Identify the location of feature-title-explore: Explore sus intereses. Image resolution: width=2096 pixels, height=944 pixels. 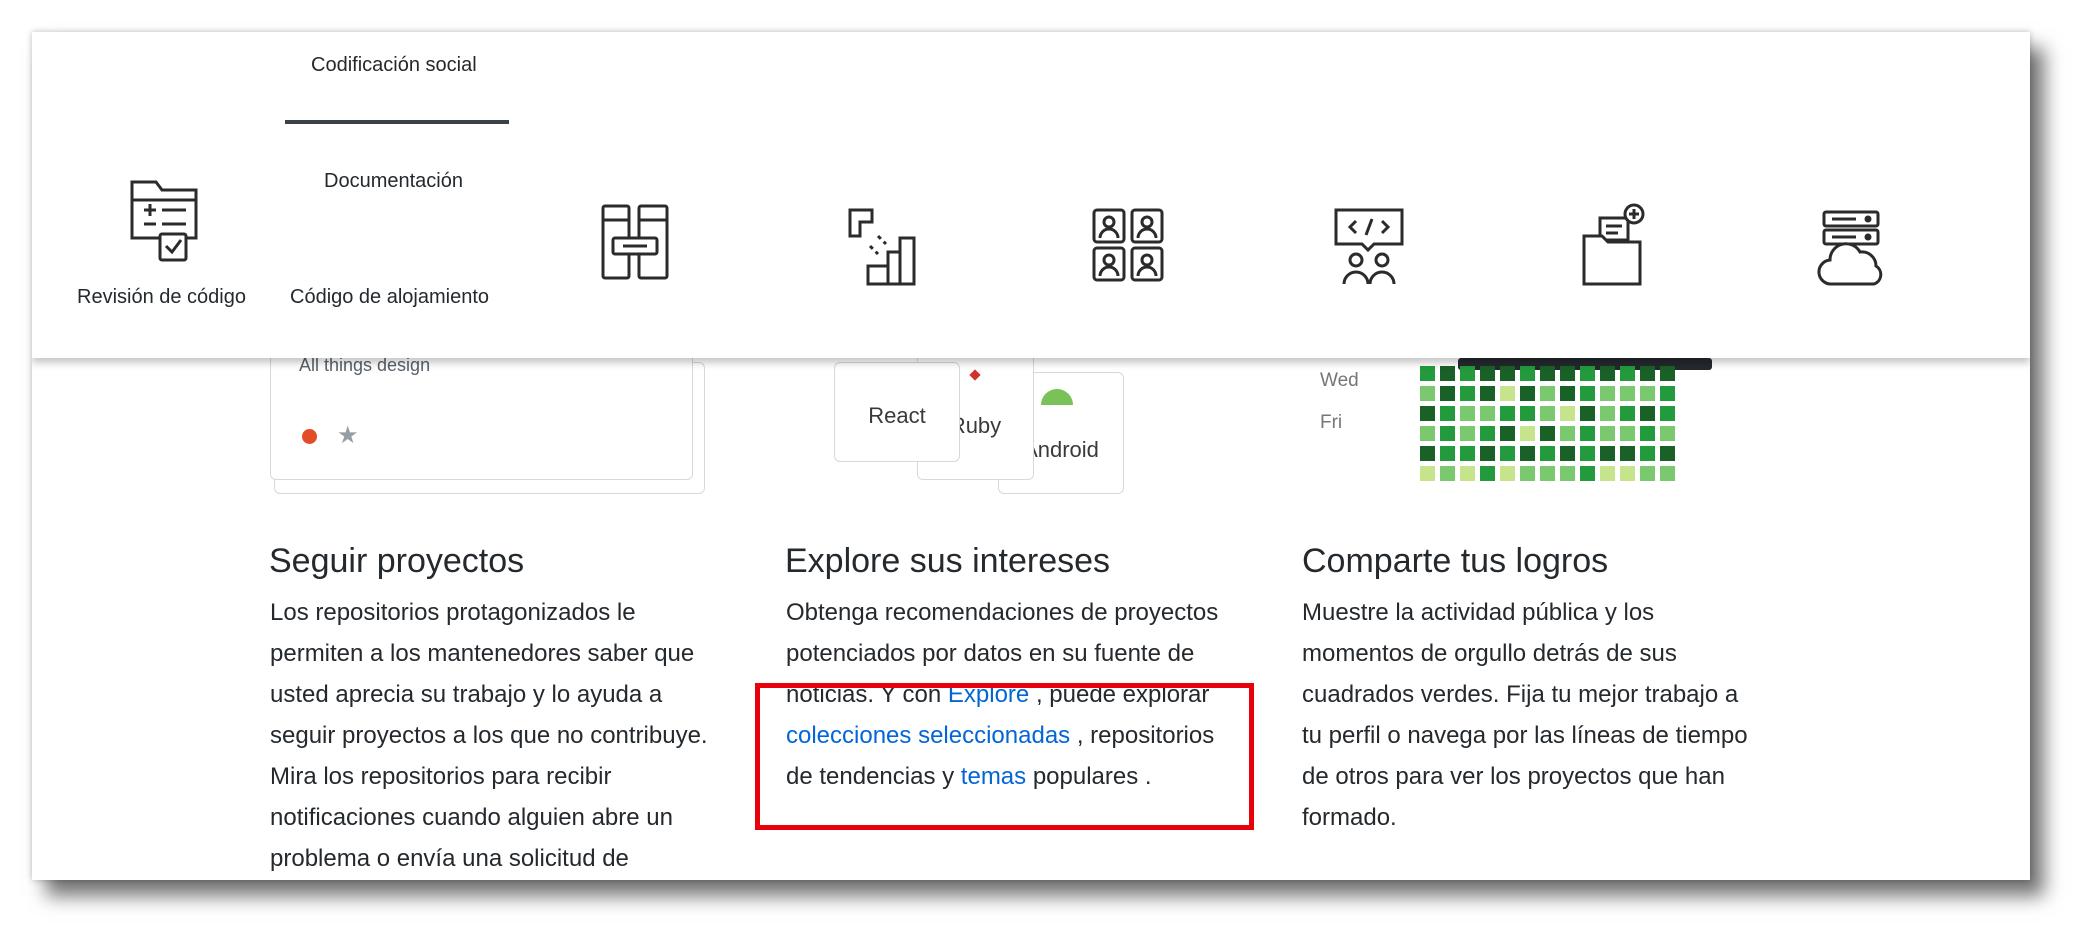
(948, 561).